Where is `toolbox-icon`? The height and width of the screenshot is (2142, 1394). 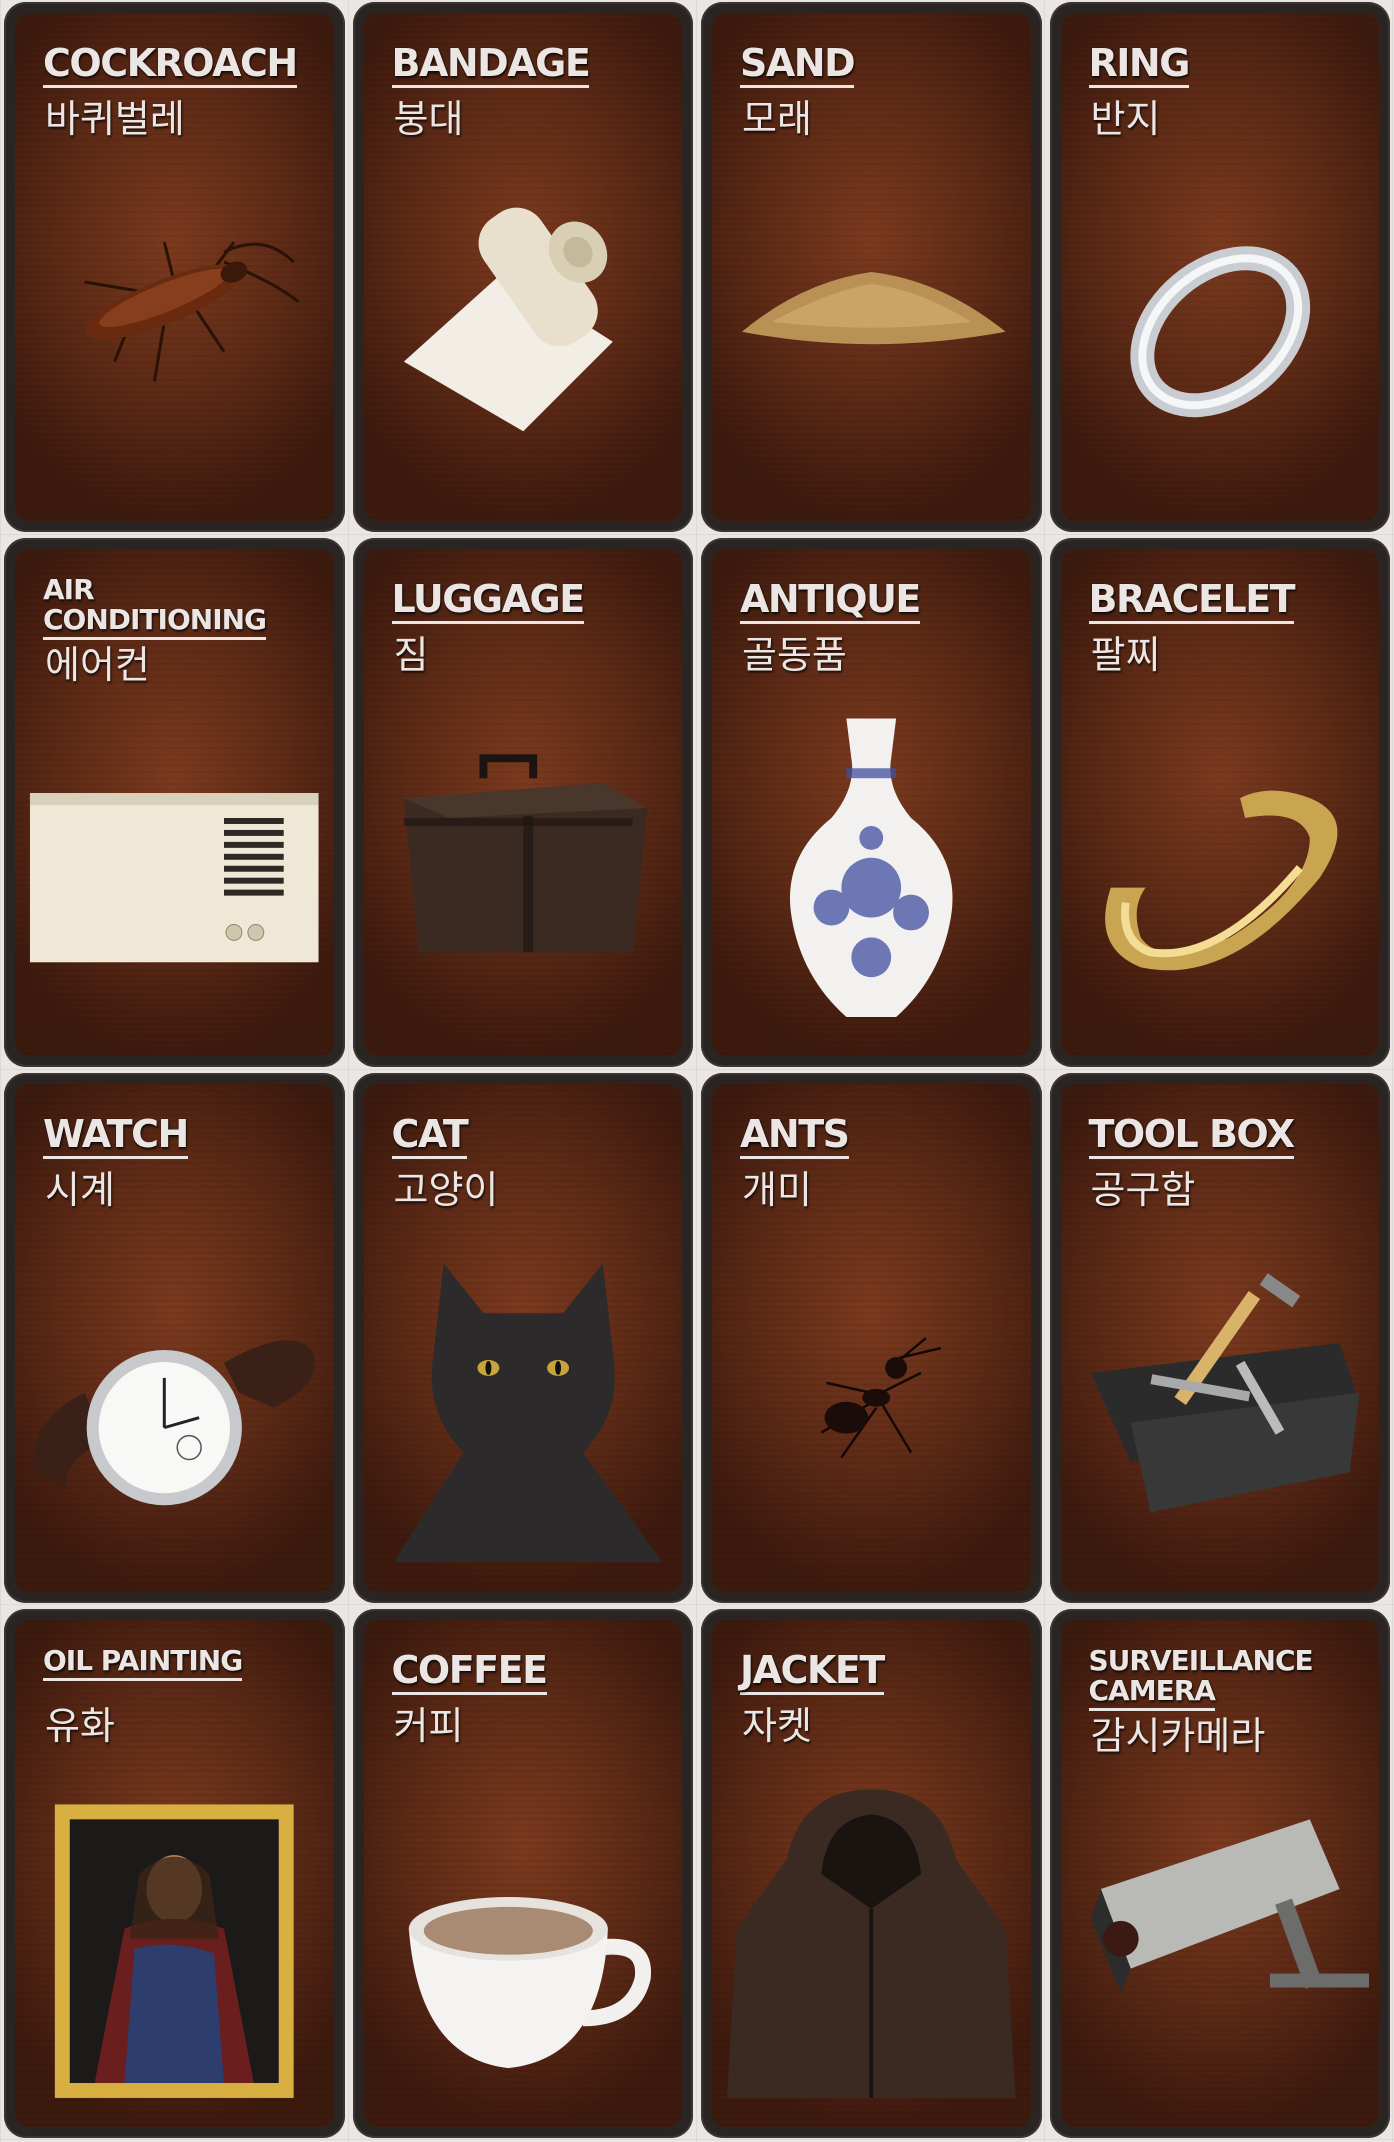 toolbox-icon is located at coordinates (1220, 1403).